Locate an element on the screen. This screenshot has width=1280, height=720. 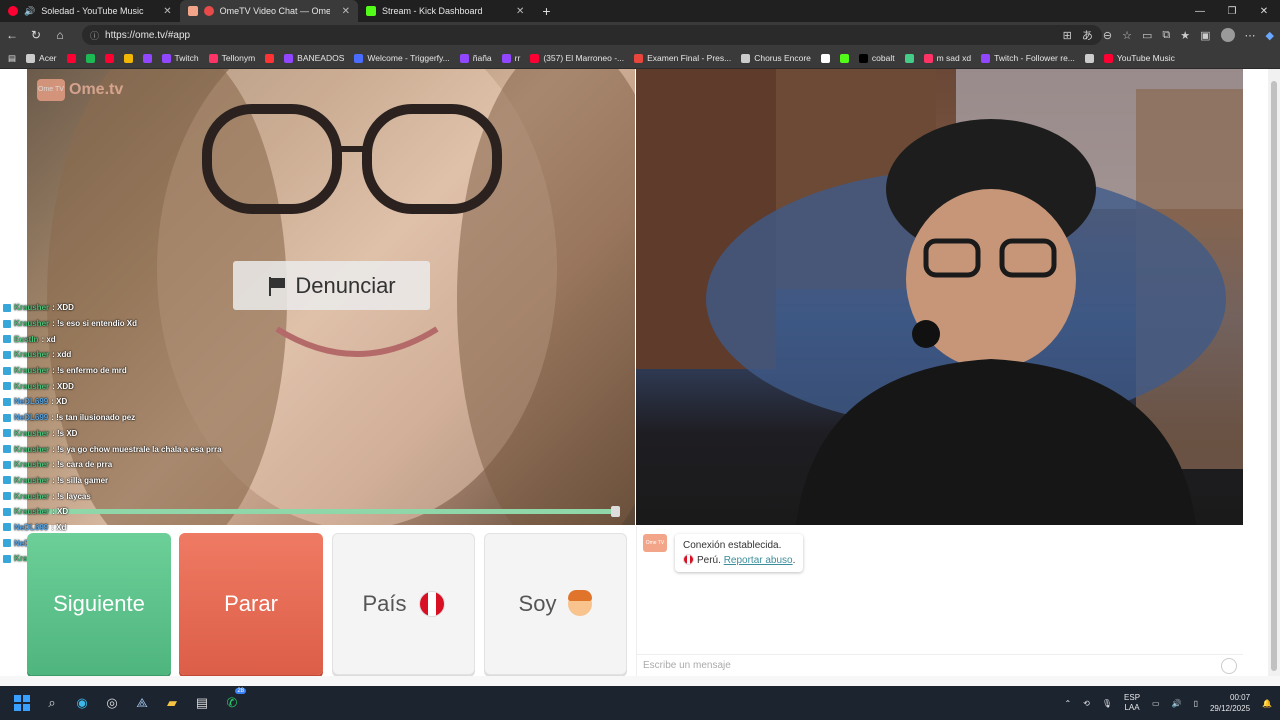
whatsapp-icon: ✆ 28 is located at coordinates (232, 702).